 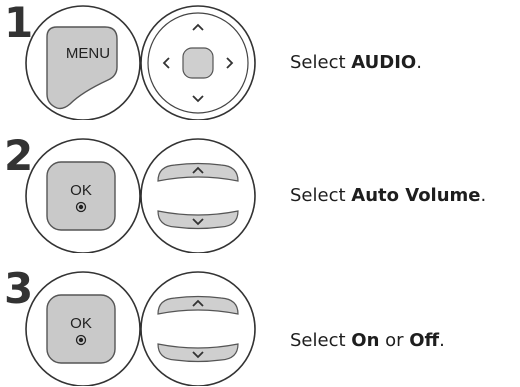 I want to click on menu-button: MENU, so click(x=83, y=62).